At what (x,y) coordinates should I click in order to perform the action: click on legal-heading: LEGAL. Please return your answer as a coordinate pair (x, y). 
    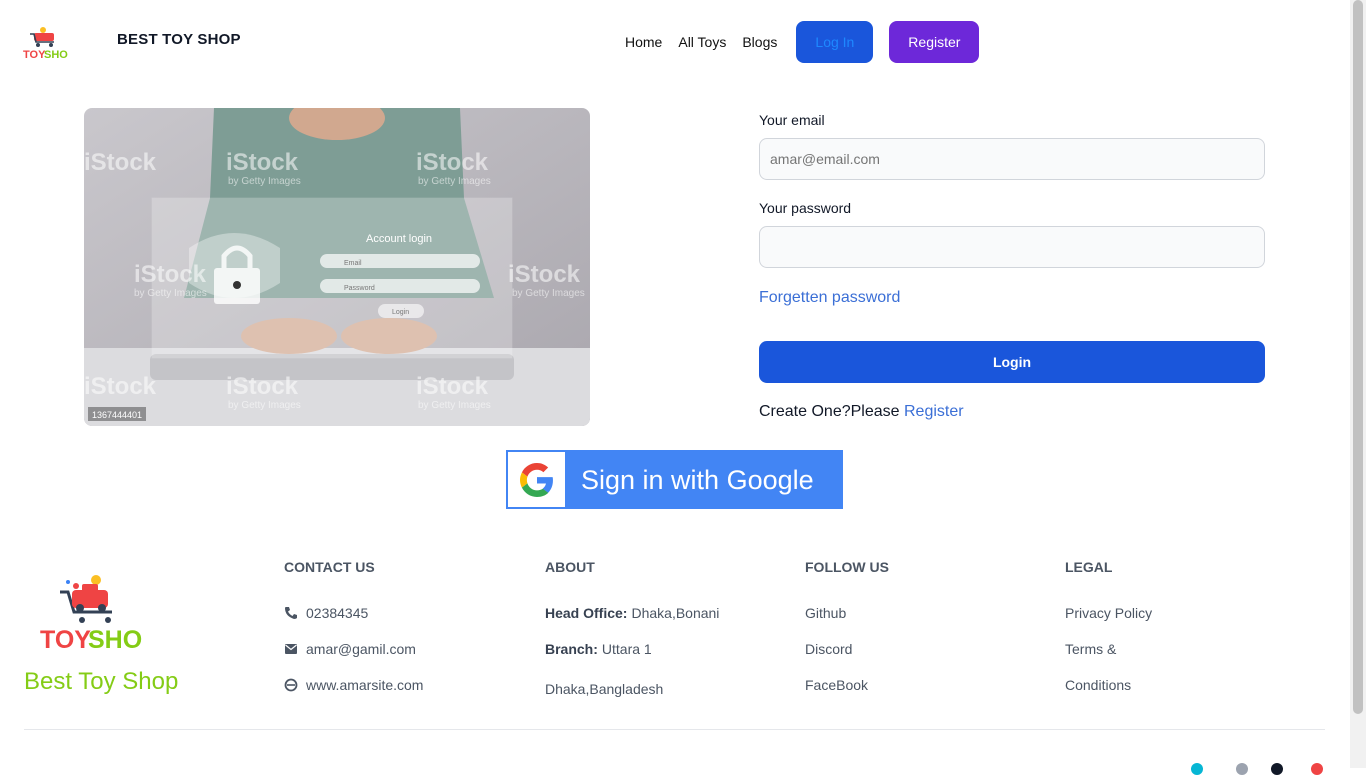
    Looking at the image, I should click on (1089, 567).